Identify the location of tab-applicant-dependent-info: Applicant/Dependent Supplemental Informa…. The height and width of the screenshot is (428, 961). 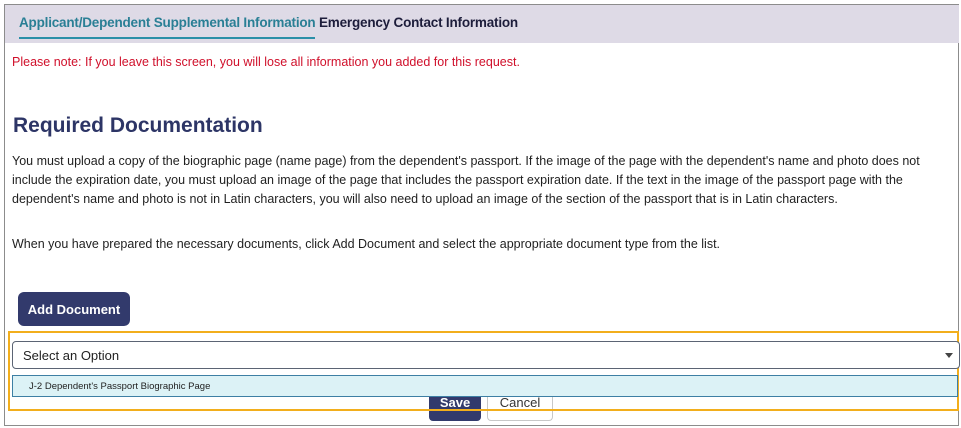
(167, 27).